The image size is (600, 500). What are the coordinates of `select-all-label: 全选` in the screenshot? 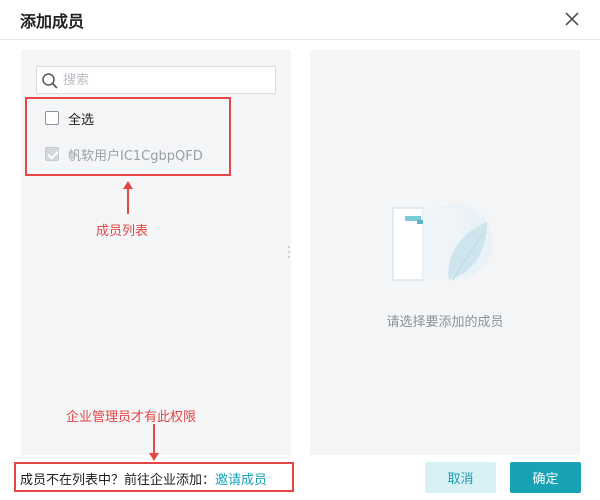 It's located at (81, 120).